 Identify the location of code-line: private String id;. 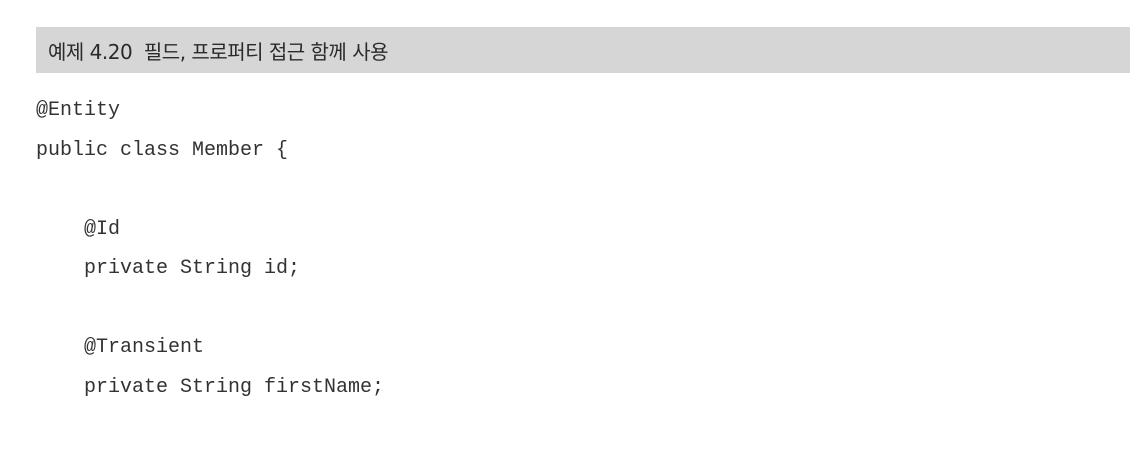
(168, 268).